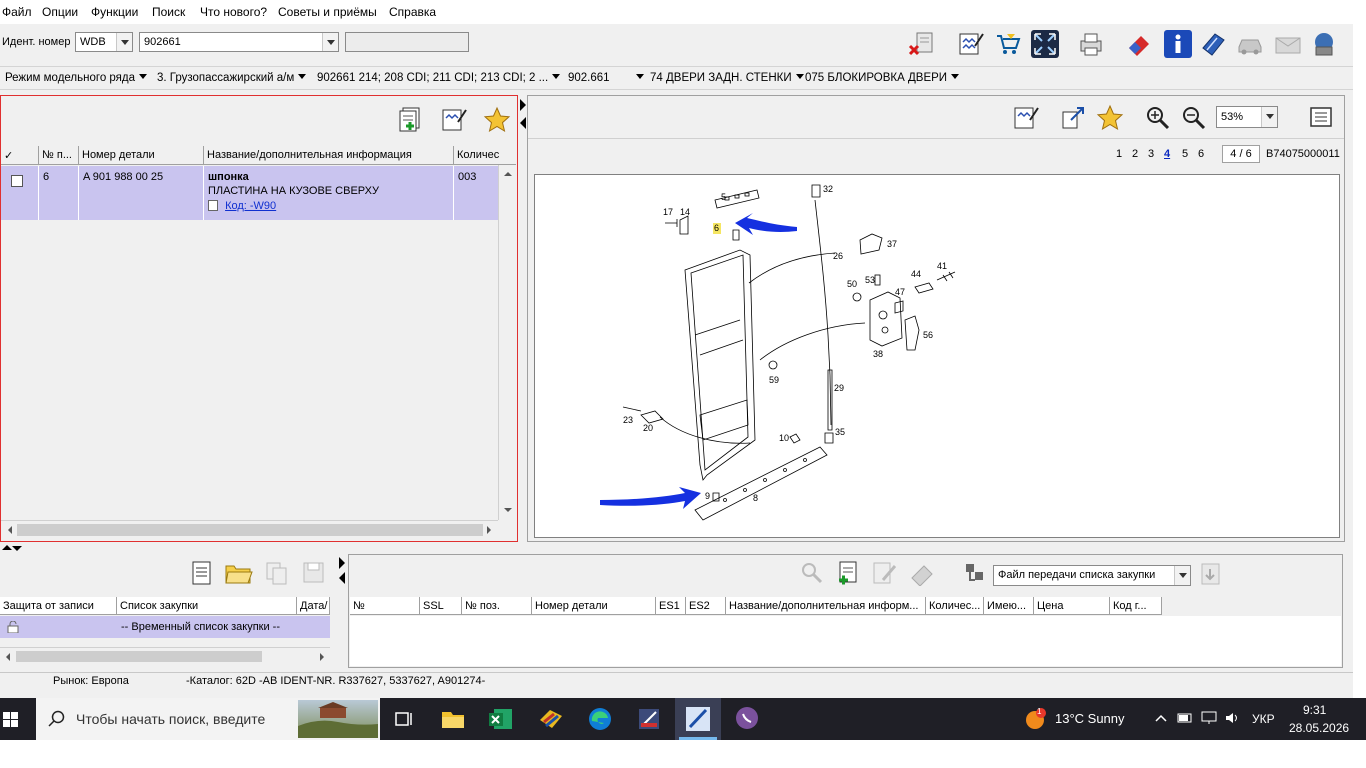 This screenshot has width=1366, height=768. What do you see at coordinates (716, 228) in the screenshot?
I see `diagram-label: 6` at bounding box center [716, 228].